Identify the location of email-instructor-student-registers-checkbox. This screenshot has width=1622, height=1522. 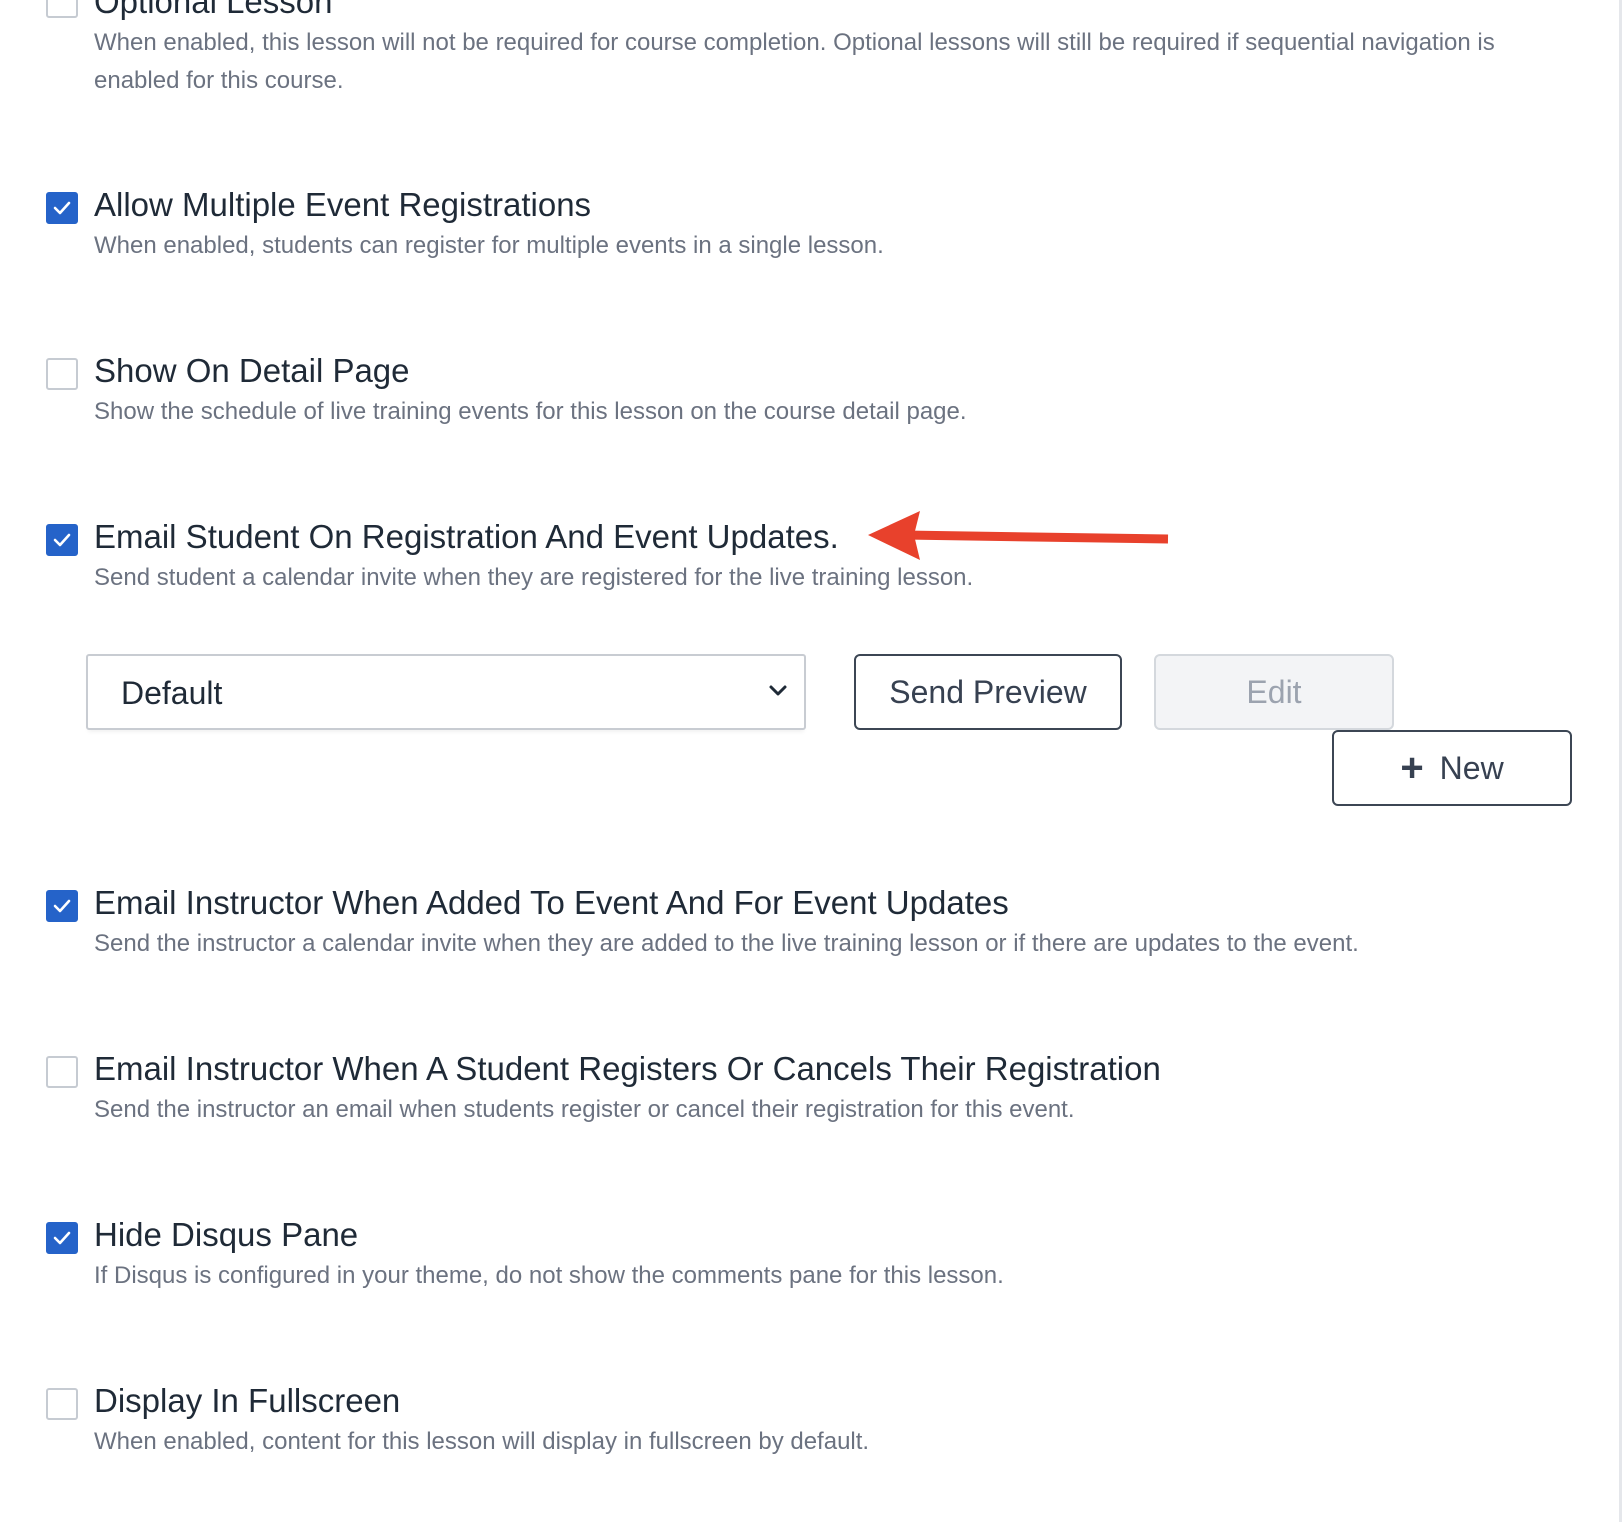
(62, 1072).